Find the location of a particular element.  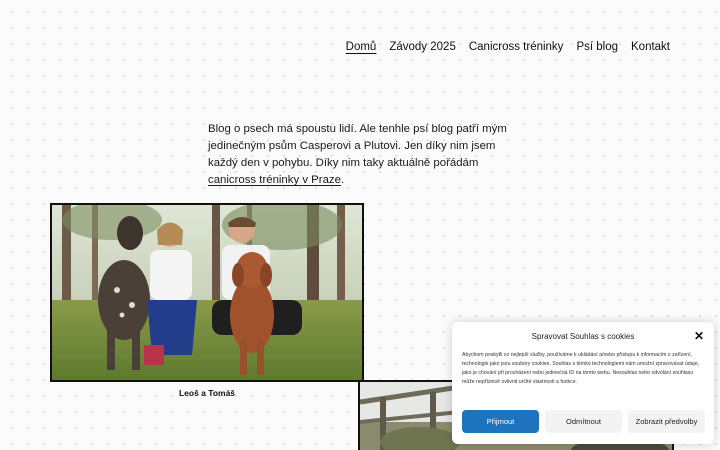

intro-end: . is located at coordinates (342, 180).